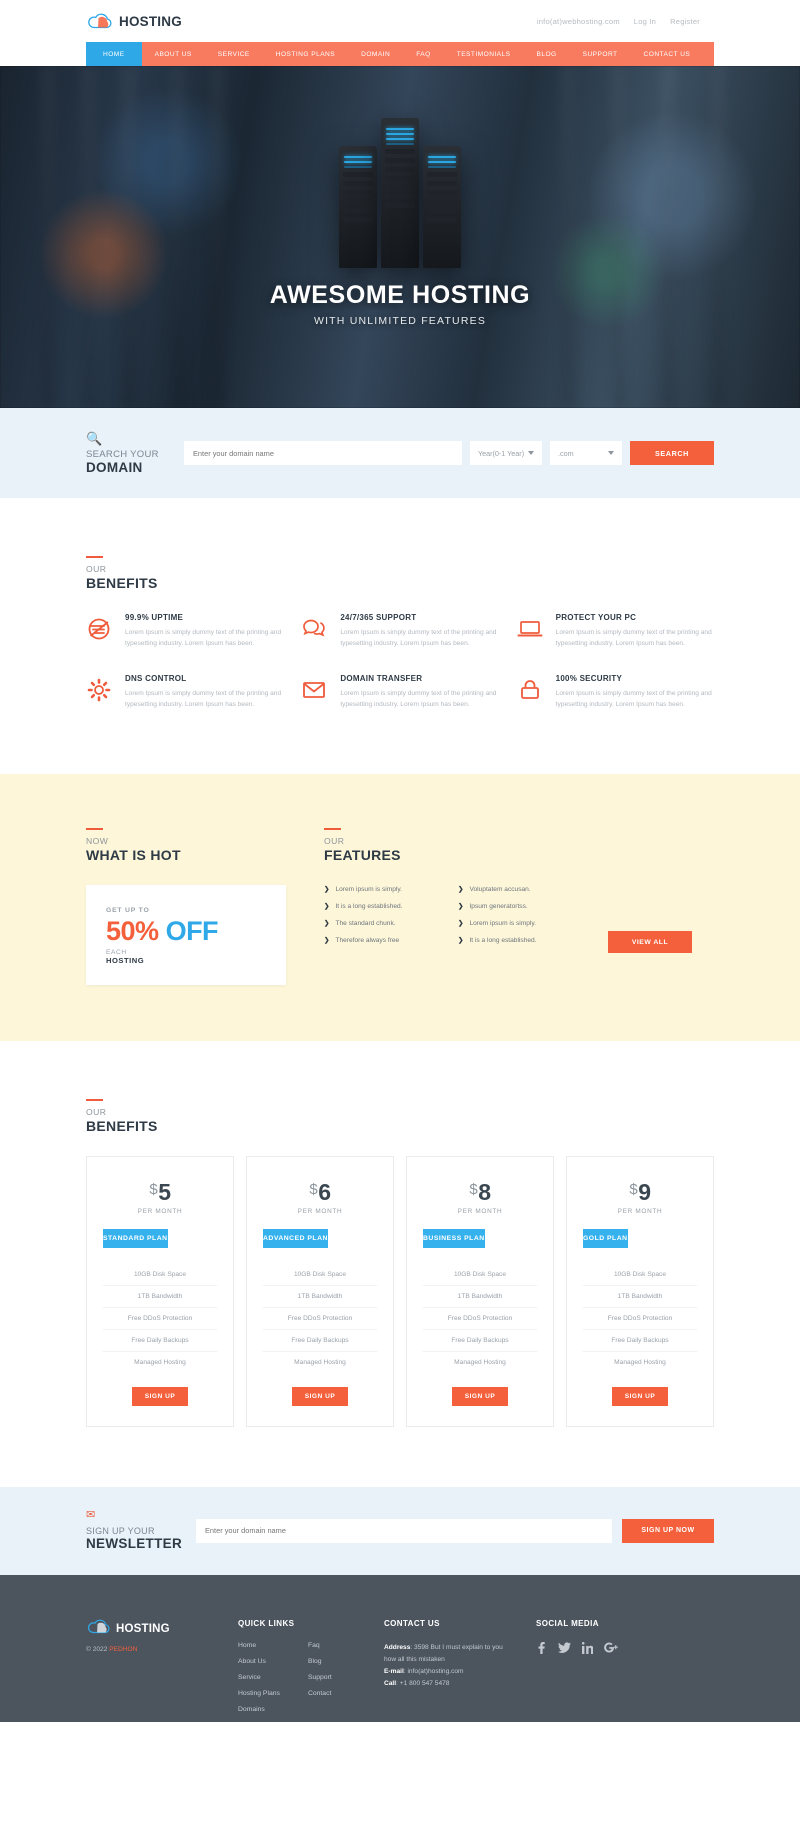 This screenshot has height=1829, width=800. What do you see at coordinates (517, 906) in the screenshot?
I see `feature-list-item: ❯ Ipsum generatortss.` at bounding box center [517, 906].